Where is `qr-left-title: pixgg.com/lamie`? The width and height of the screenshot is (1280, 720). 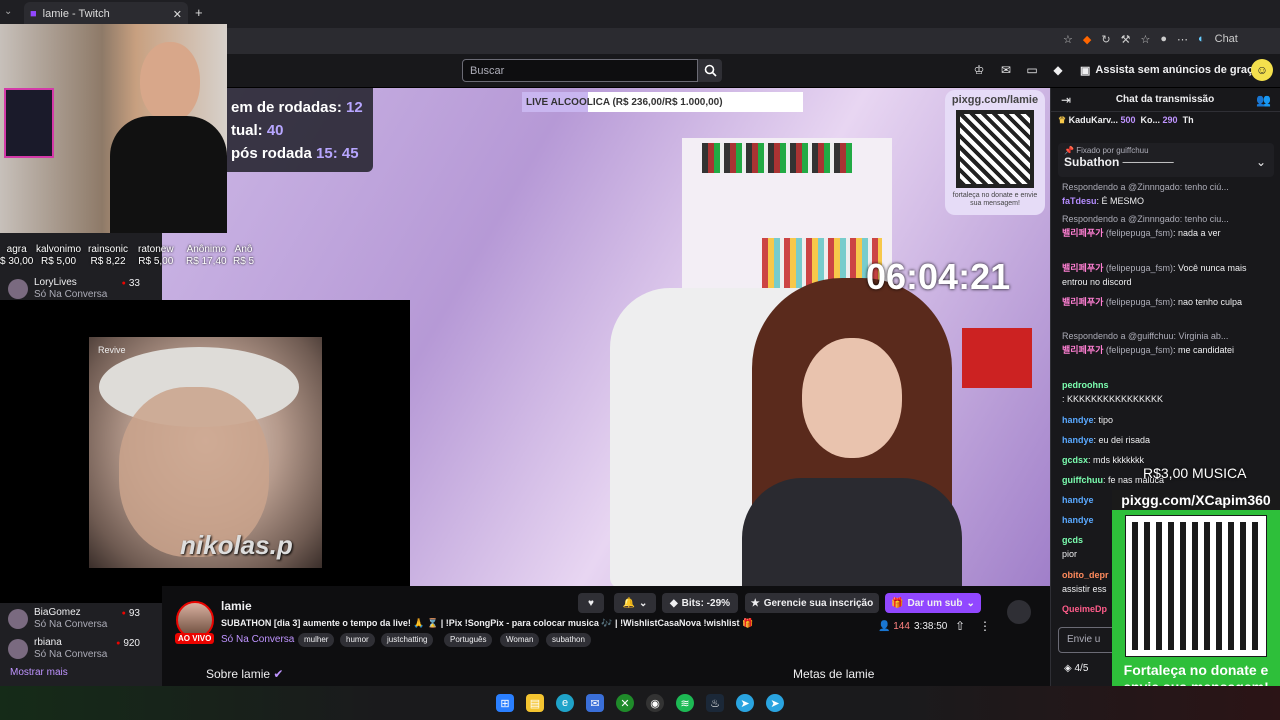
qr-left-title: pixgg.com/lamie is located at coordinates (995, 100).